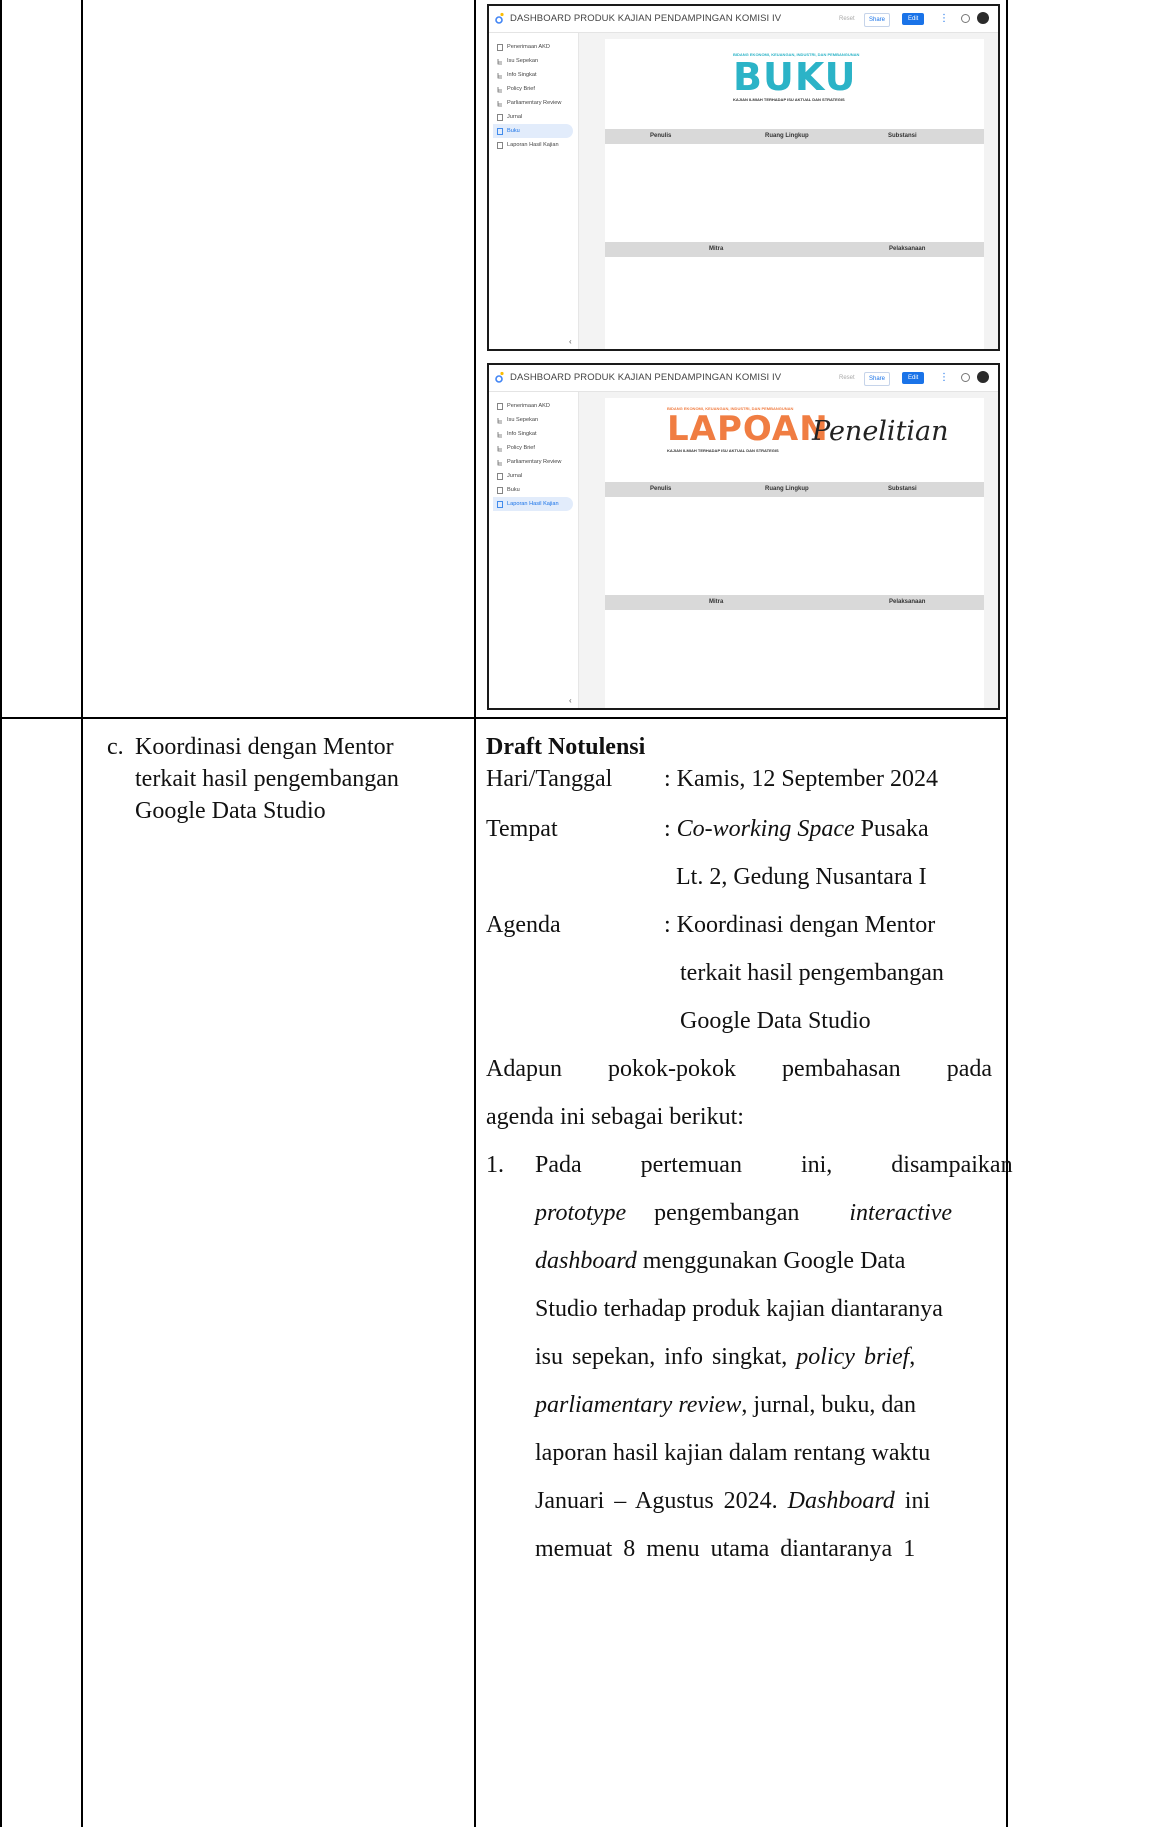  I want to click on point-number: 1., so click(495, 1165).